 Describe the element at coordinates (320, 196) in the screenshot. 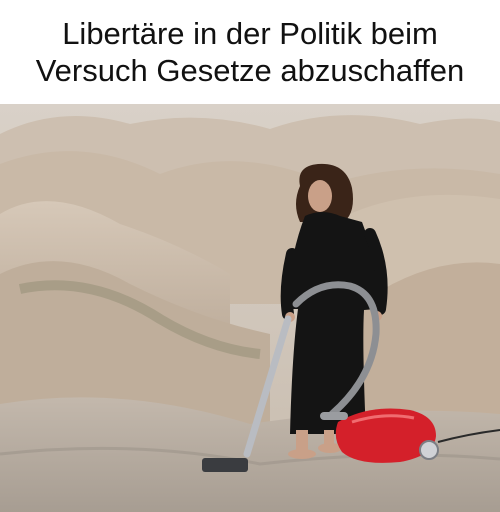

I see `woman-face` at that location.